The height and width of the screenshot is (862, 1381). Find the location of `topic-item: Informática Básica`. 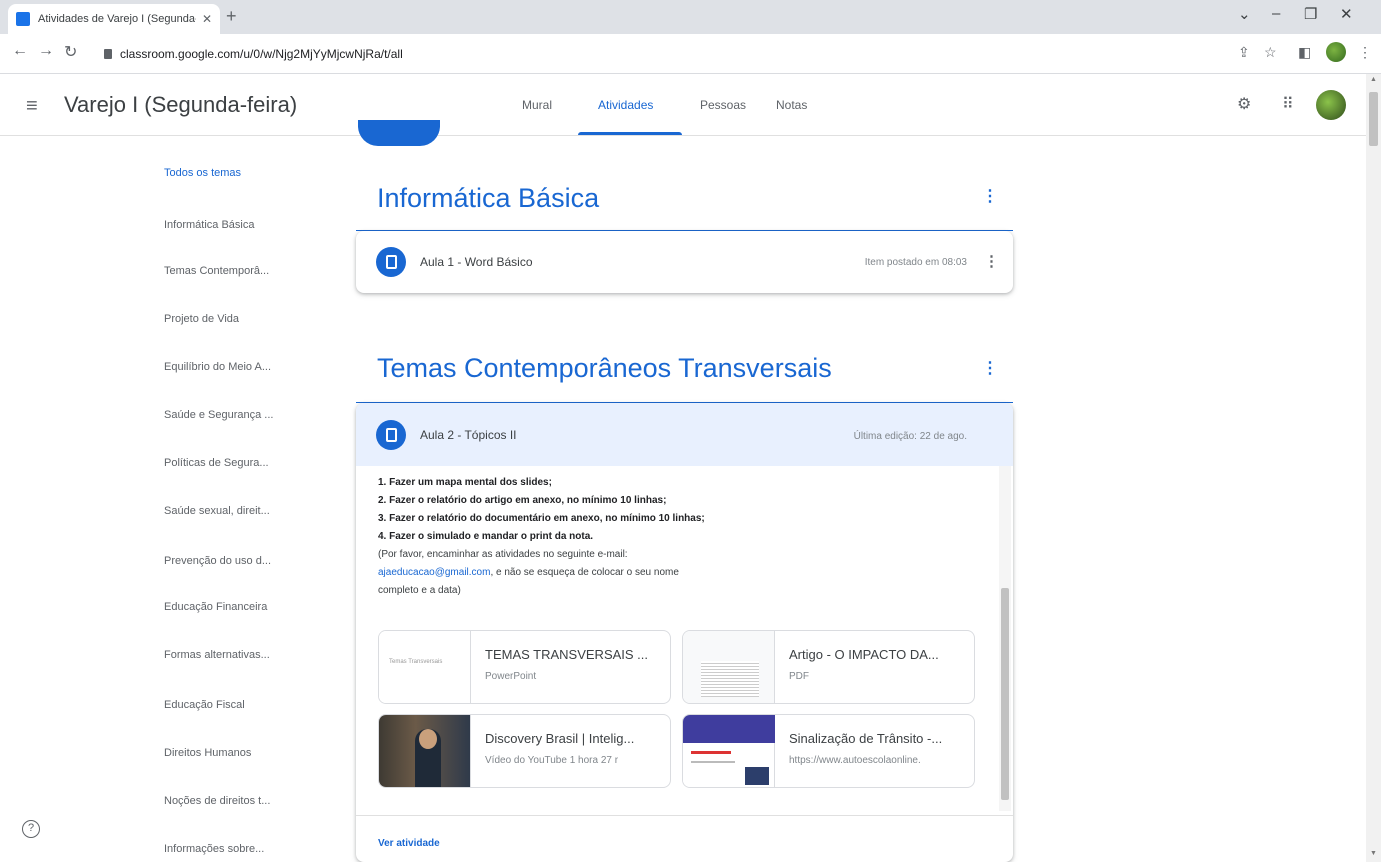

topic-item: Informática Básica is located at coordinates (209, 225).